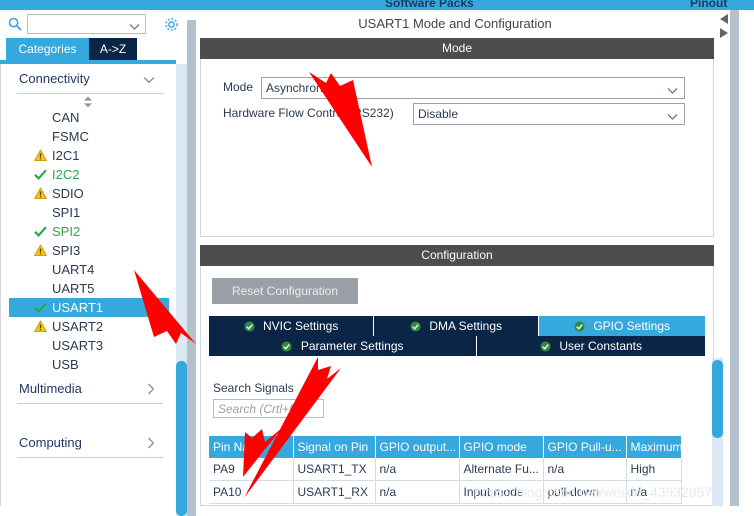  Describe the element at coordinates (654, 469) in the screenshot. I see `table-cell: High` at that location.